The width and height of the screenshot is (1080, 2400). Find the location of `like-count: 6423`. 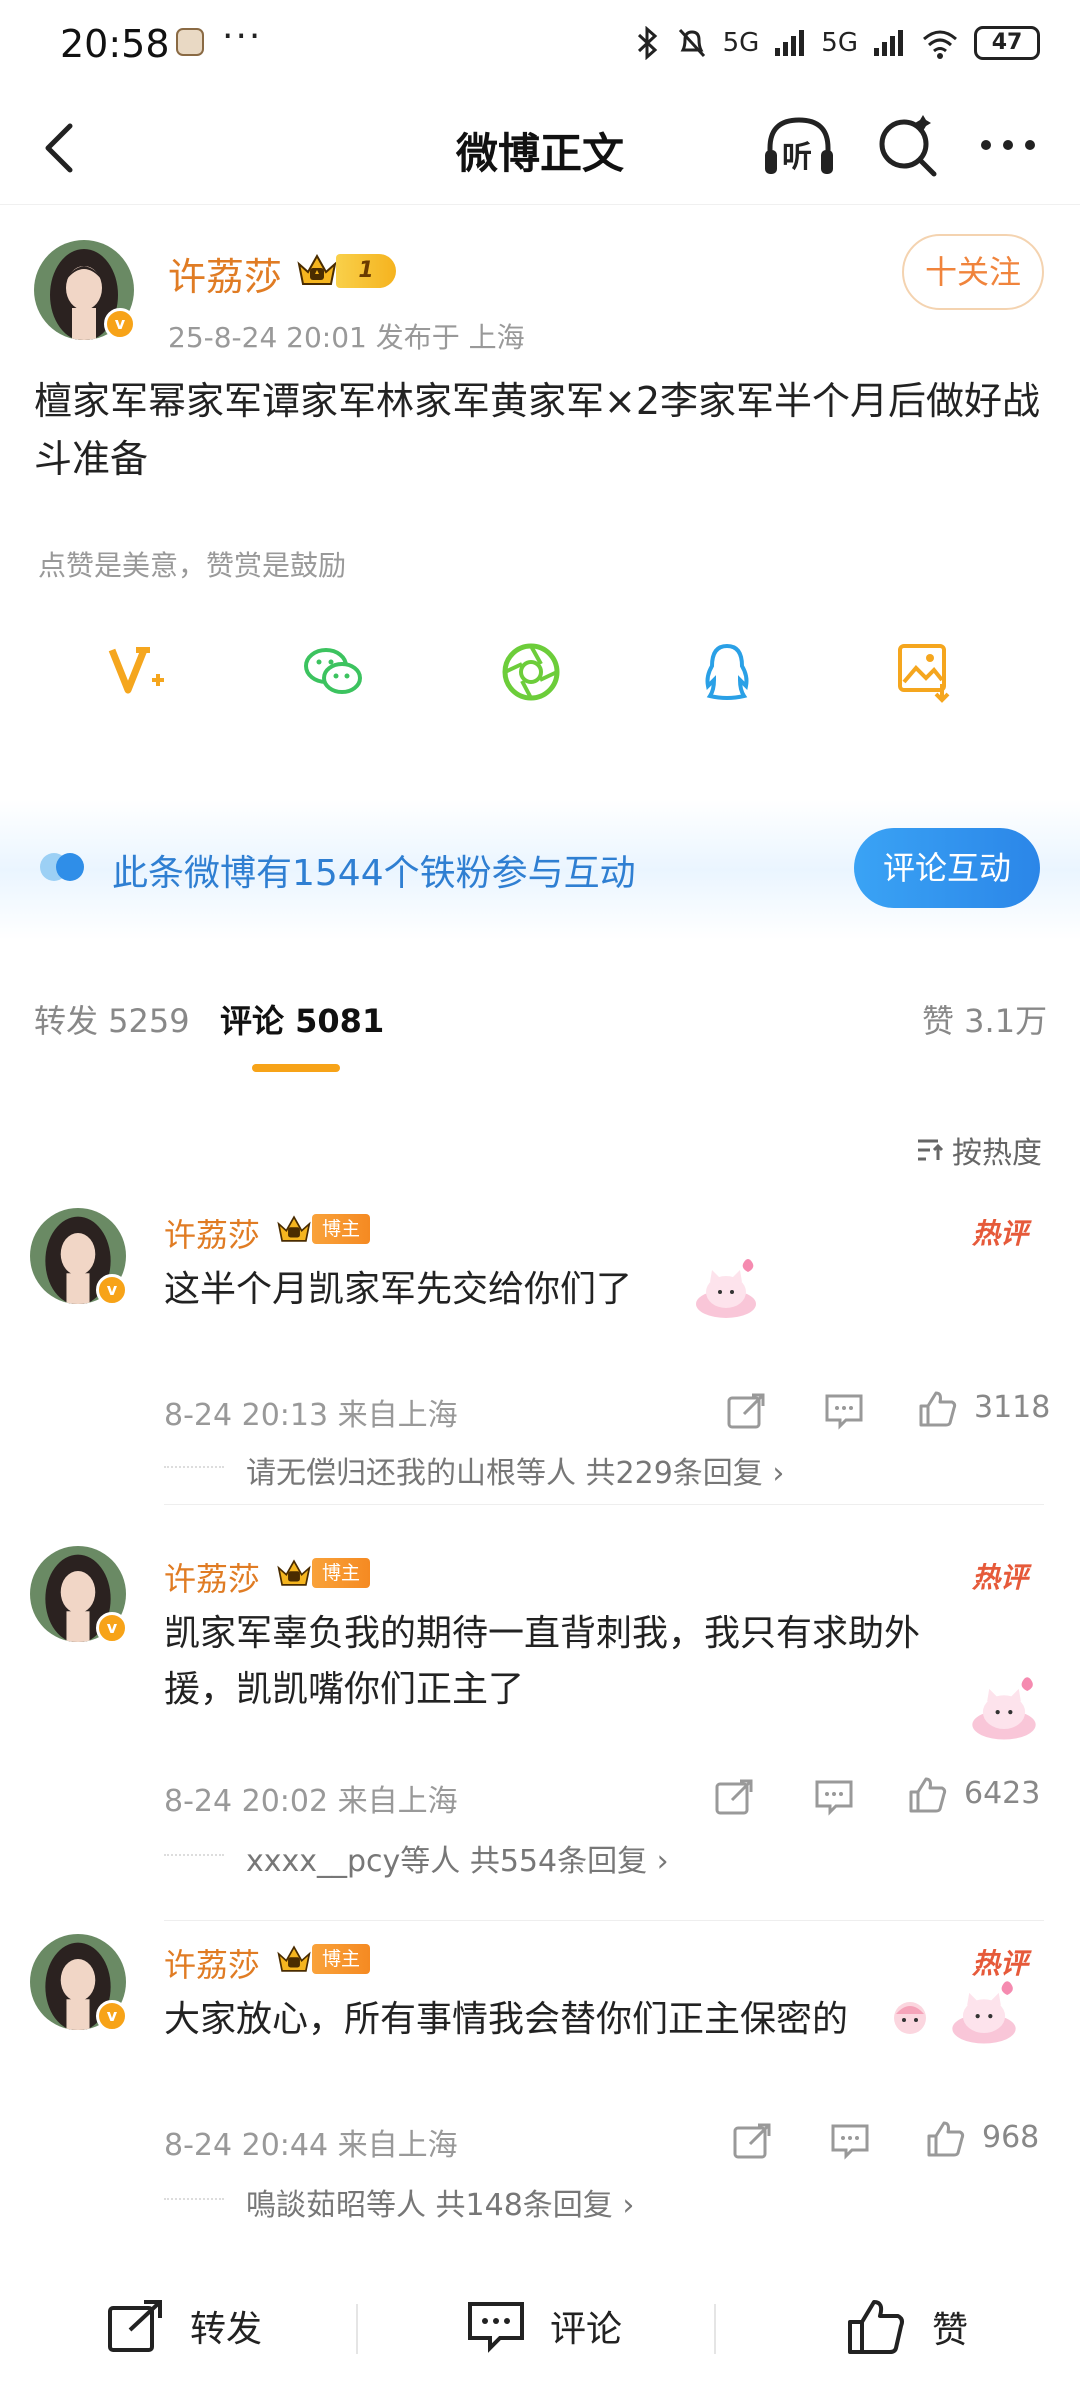

like-count: 6423 is located at coordinates (1002, 1793).